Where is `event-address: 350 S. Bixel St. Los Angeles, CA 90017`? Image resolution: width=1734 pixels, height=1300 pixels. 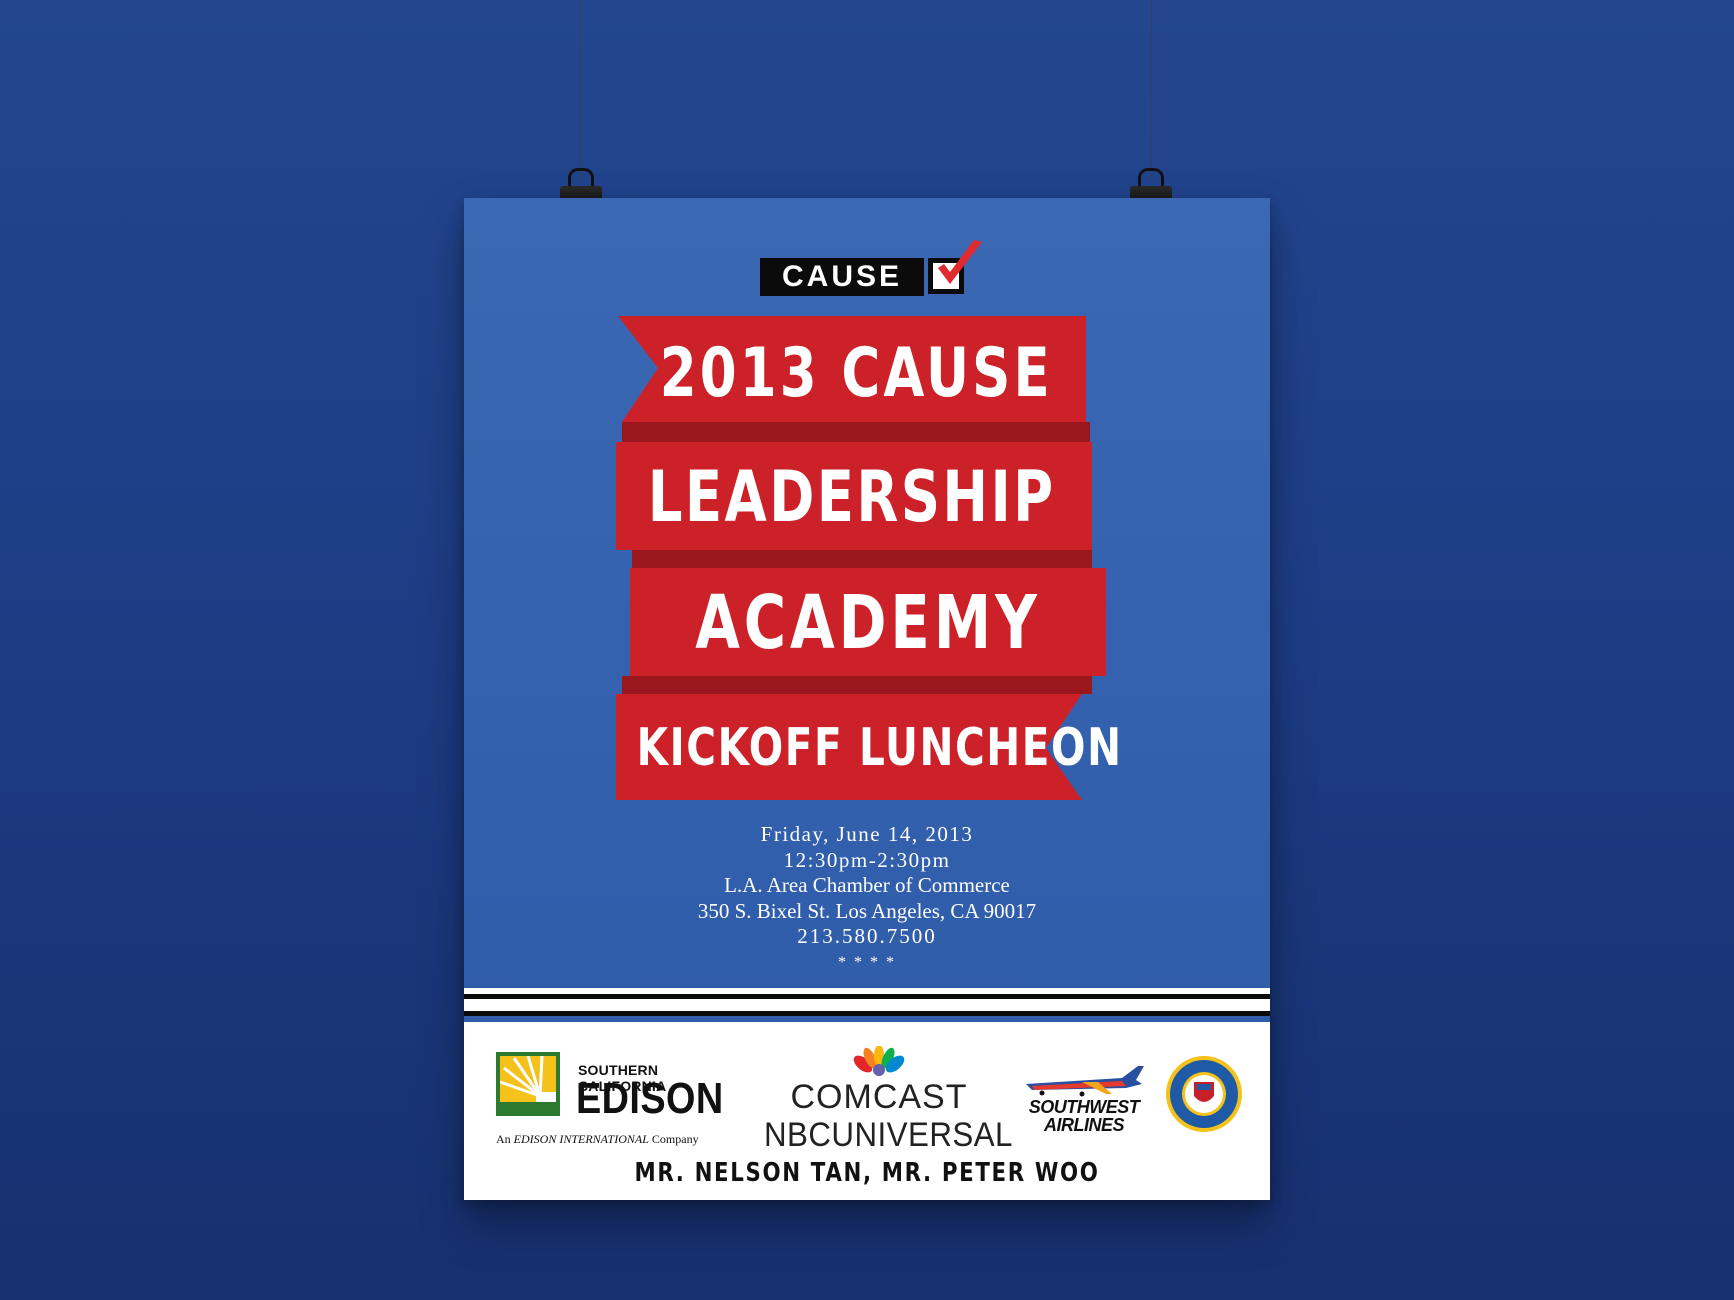
event-address: 350 S. Bixel St. Los Angeles, CA 90017 is located at coordinates (867, 910).